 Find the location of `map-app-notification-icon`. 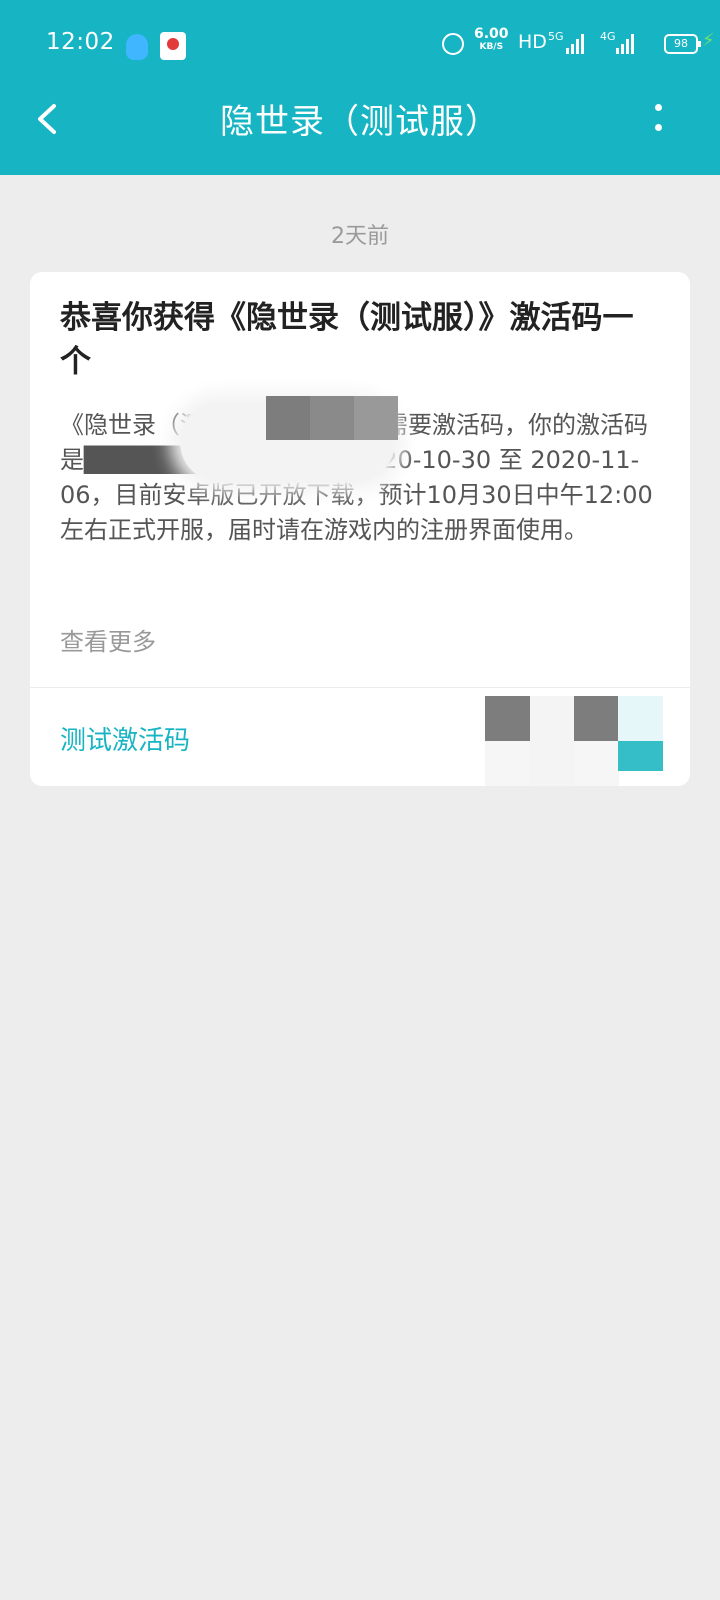

map-app-notification-icon is located at coordinates (173, 46).